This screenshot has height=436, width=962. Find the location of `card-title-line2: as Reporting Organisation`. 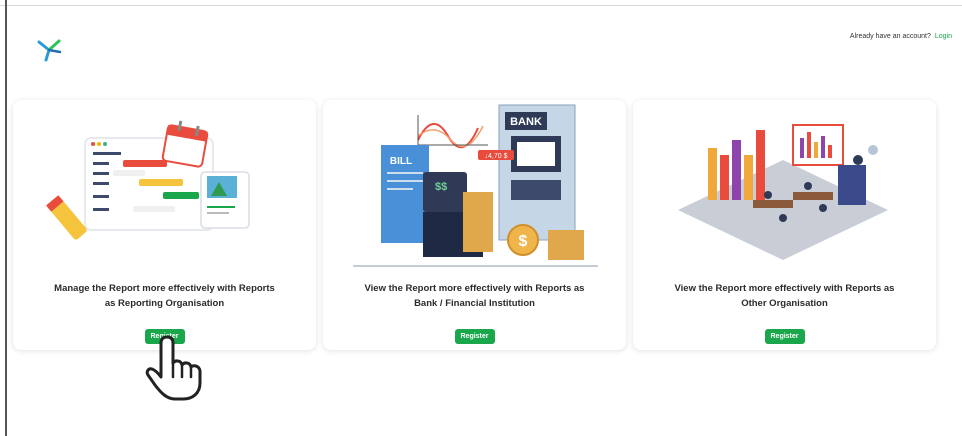

card-title-line2: as Reporting Organisation is located at coordinates (164, 303).